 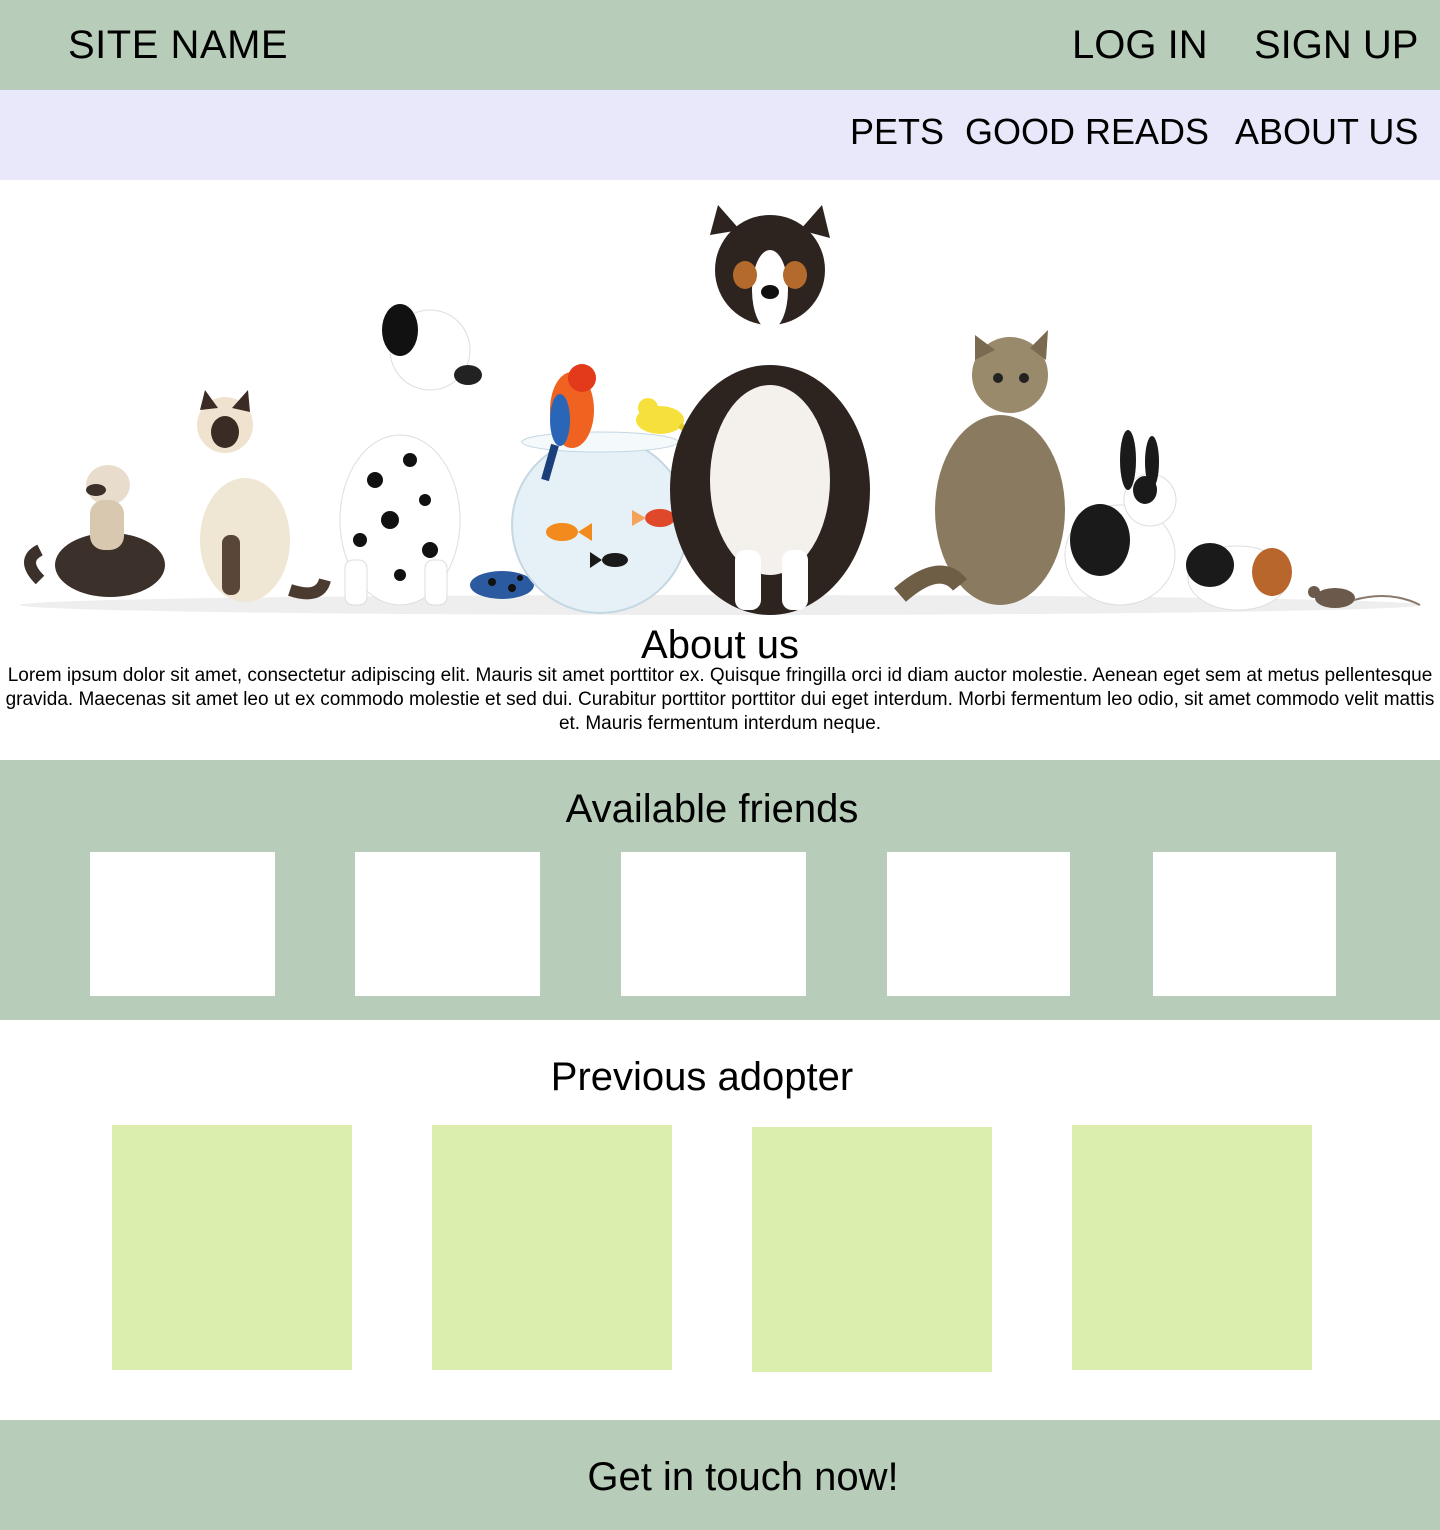 I want to click on get-in-touch-link: Get in touch now!, so click(x=720, y=1477).